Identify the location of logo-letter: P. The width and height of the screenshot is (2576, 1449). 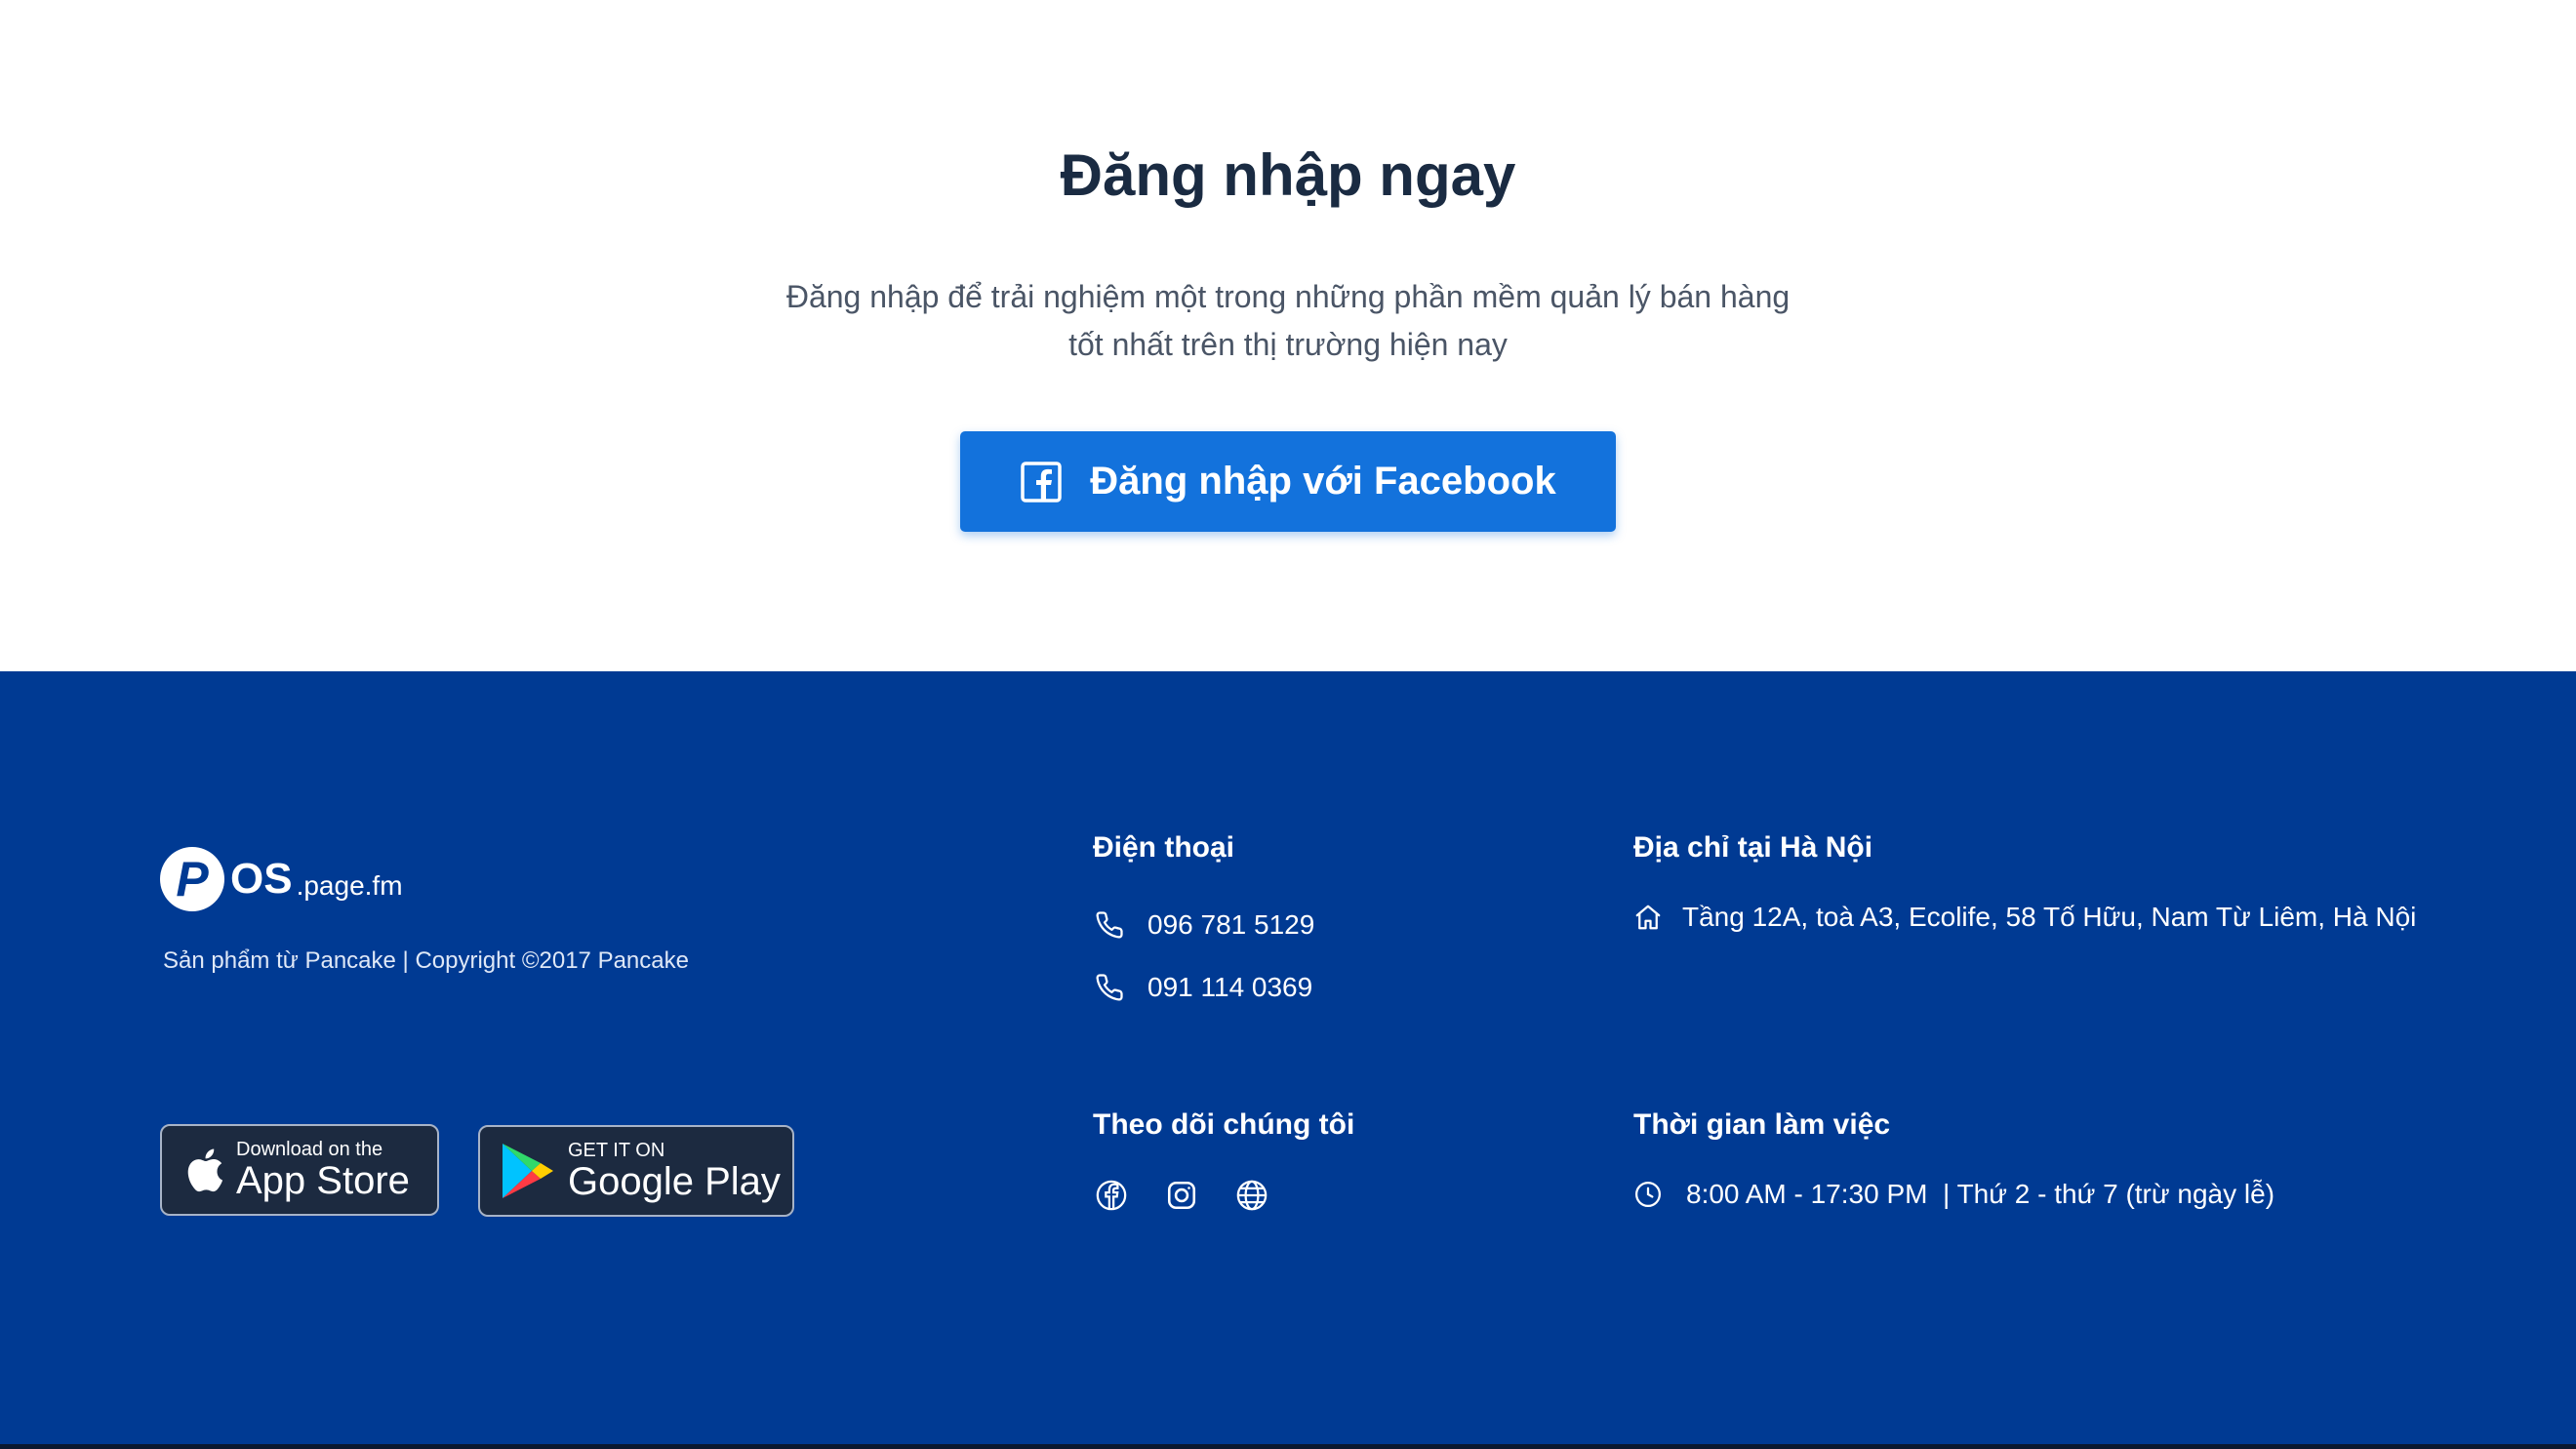
(192, 879).